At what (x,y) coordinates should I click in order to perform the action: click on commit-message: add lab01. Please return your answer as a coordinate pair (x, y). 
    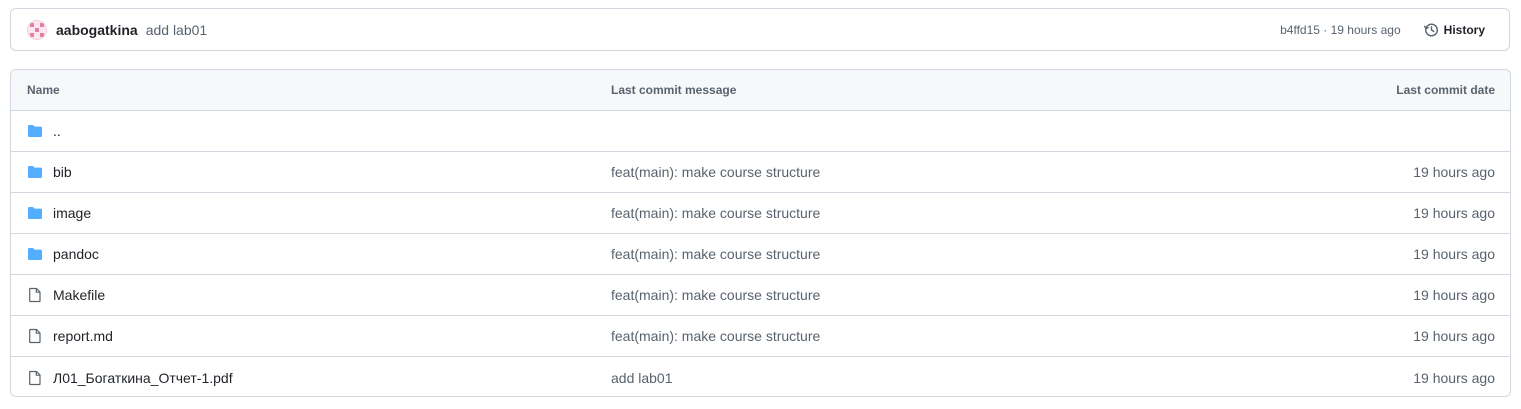
    Looking at the image, I should click on (177, 30).